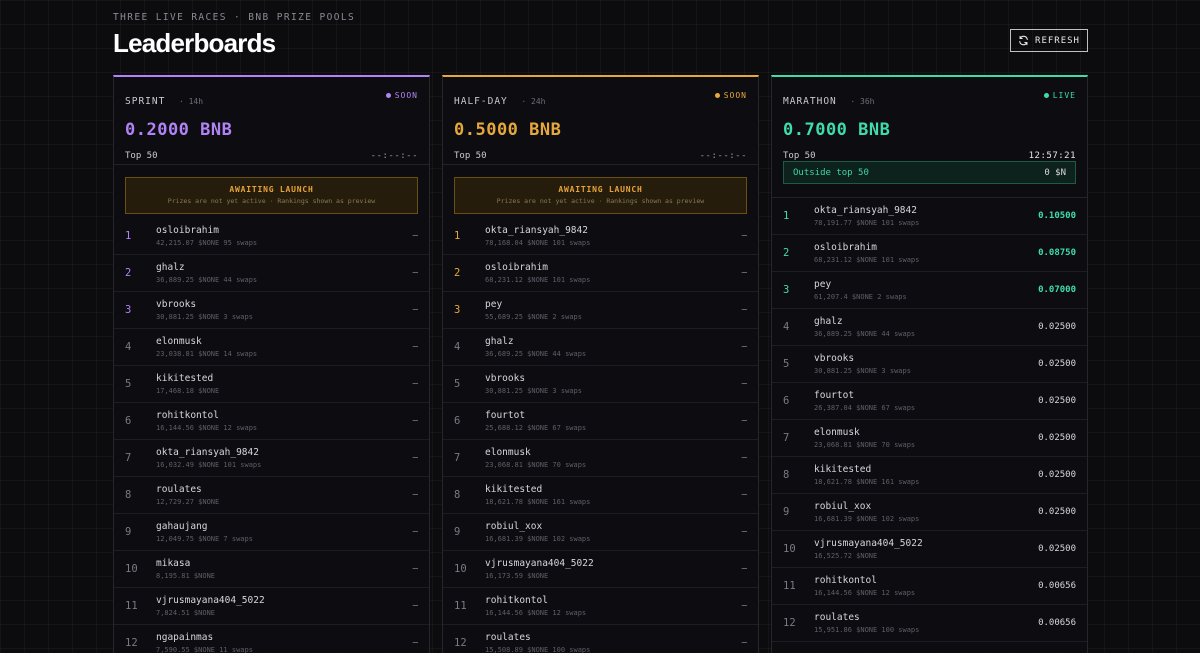 The width and height of the screenshot is (1200, 653). What do you see at coordinates (207, 452) in the screenshot?
I see `player-name: okta_riansyah_9842` at bounding box center [207, 452].